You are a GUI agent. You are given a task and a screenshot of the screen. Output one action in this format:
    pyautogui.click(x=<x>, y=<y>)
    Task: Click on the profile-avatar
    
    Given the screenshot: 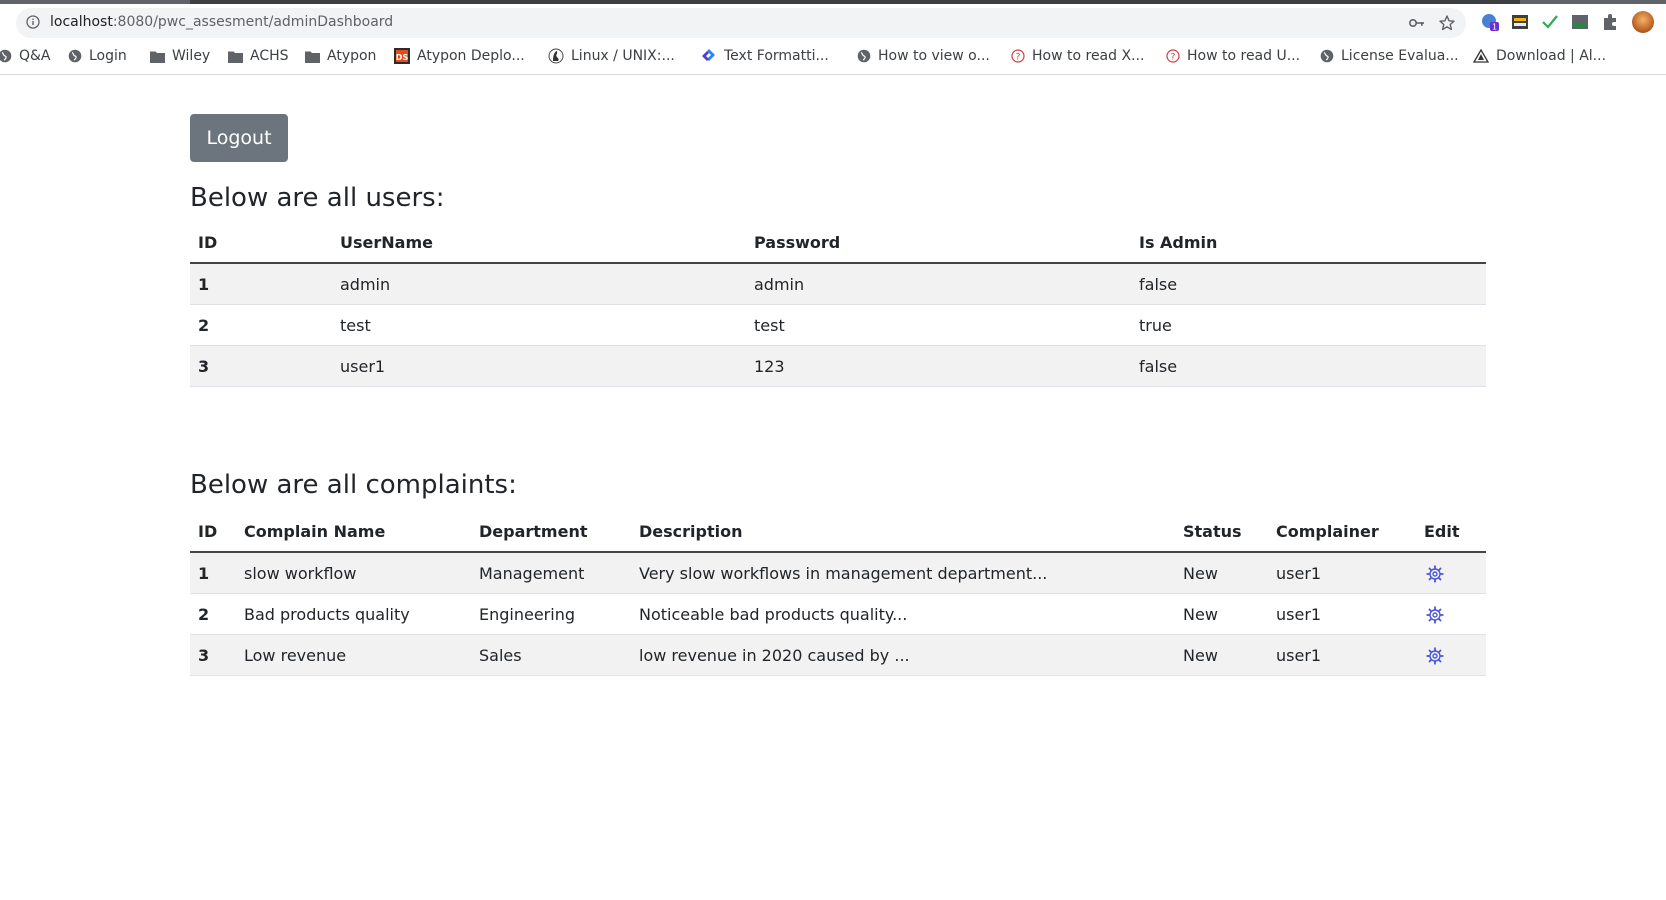 What is the action you would take?
    pyautogui.click(x=1643, y=22)
    